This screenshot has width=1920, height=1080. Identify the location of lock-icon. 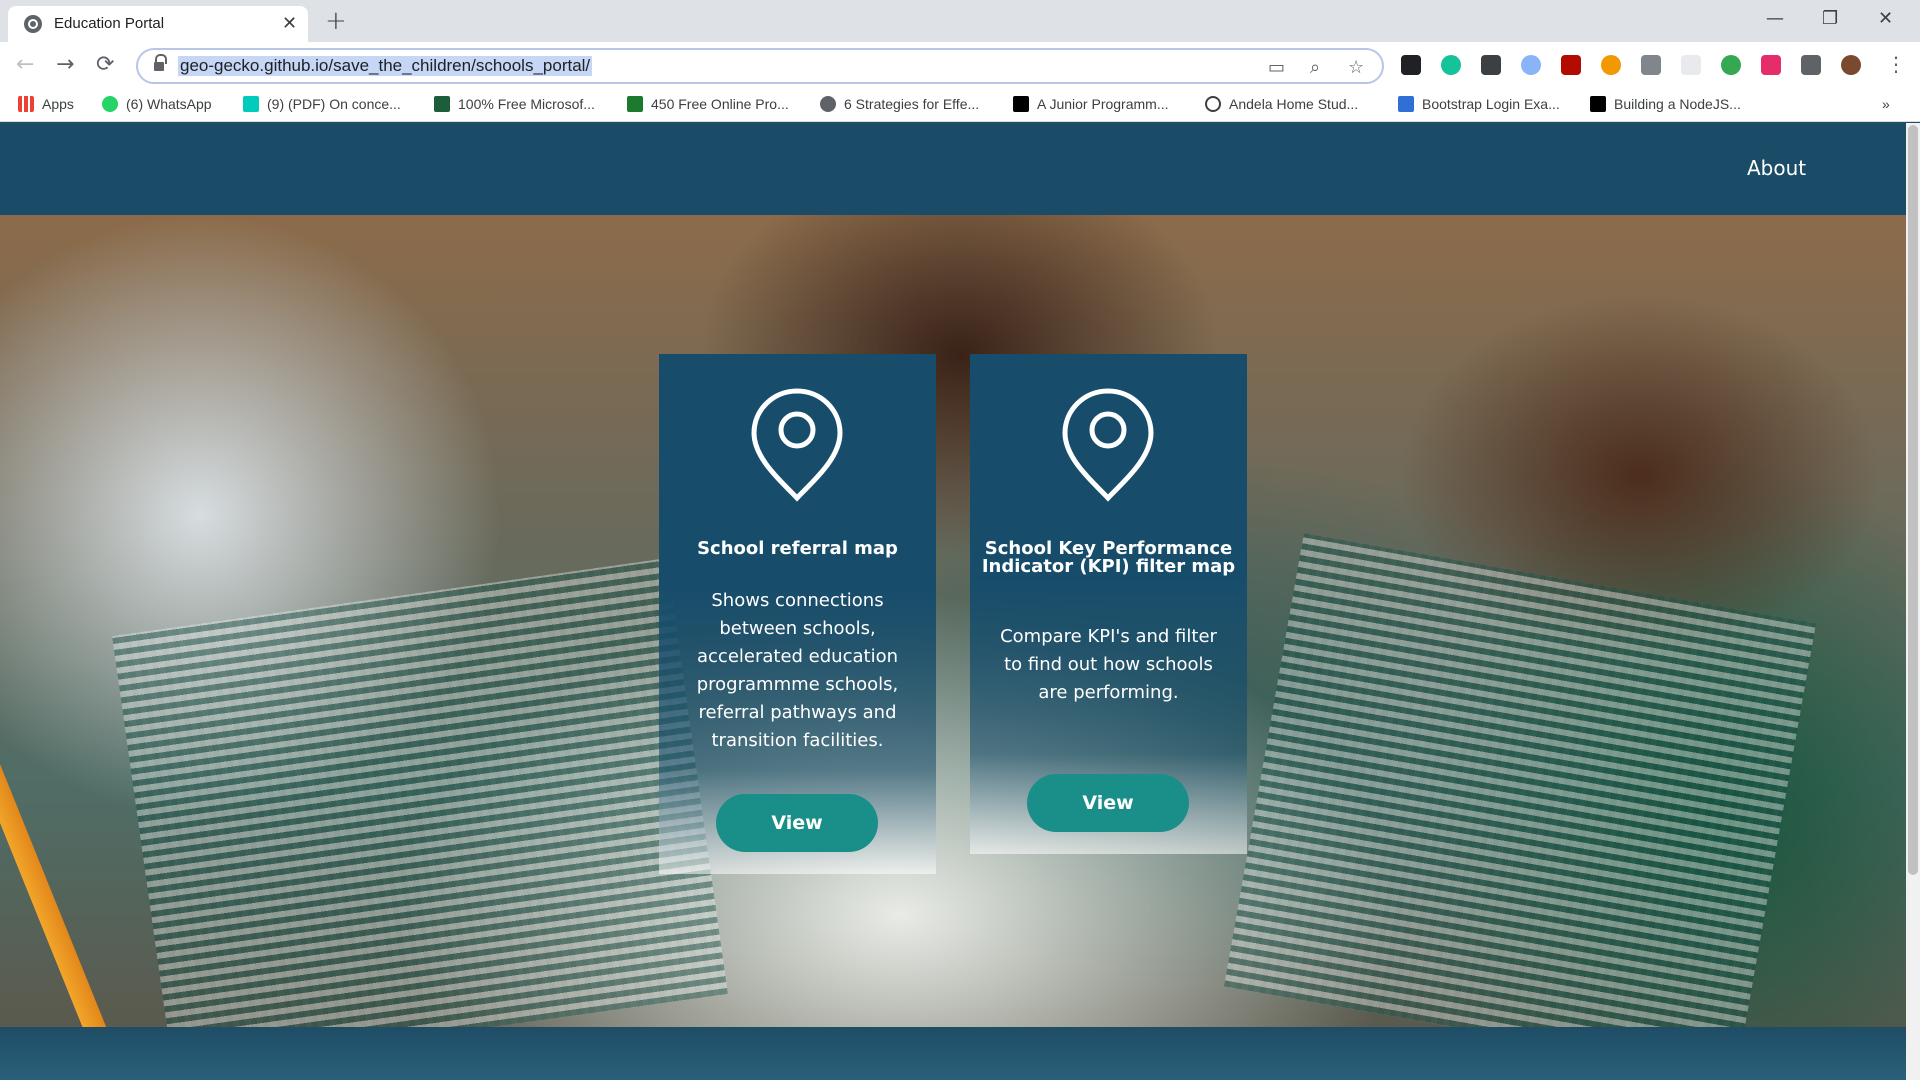
(160, 62).